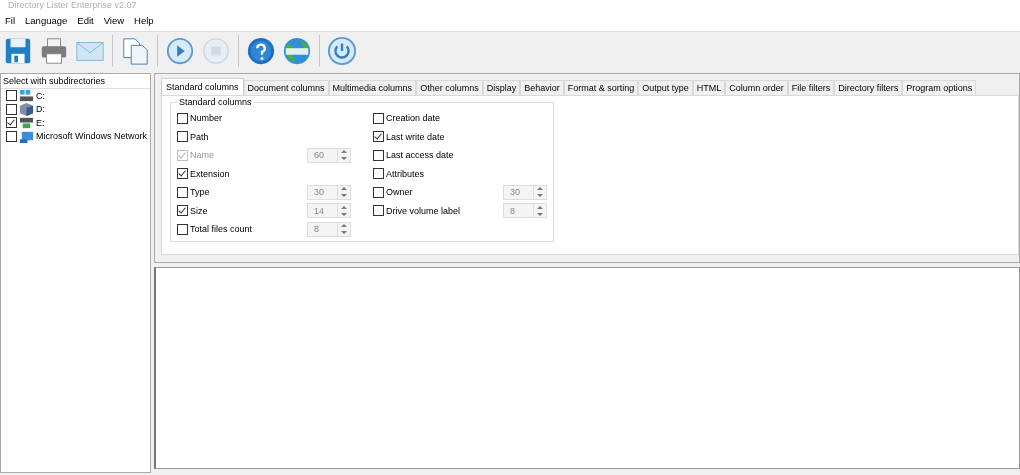  I want to click on checkbox-label: Name, so click(202, 155).